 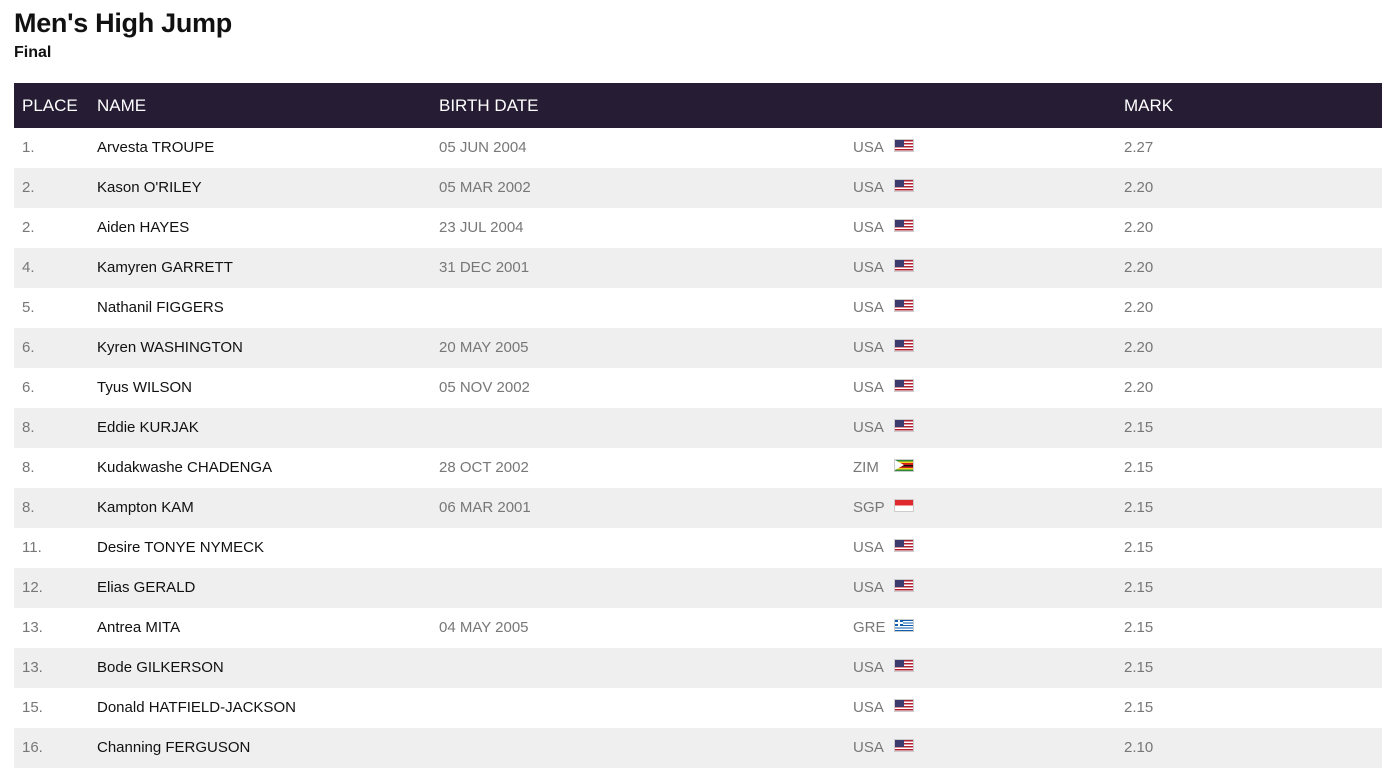 I want to click on country-code-cell: GRE, so click(x=869, y=627).